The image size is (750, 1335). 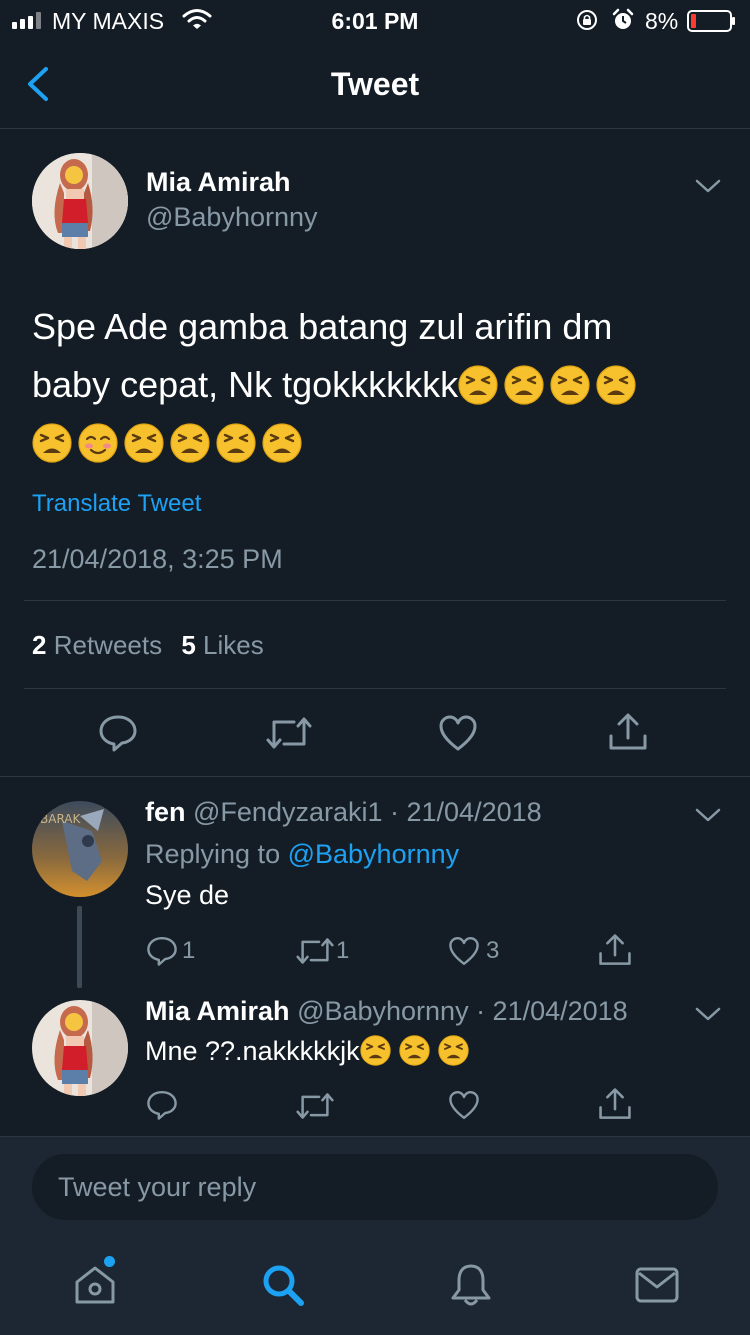 What do you see at coordinates (217, 1011) in the screenshot?
I see `reply-author-name: Mia Amirah` at bounding box center [217, 1011].